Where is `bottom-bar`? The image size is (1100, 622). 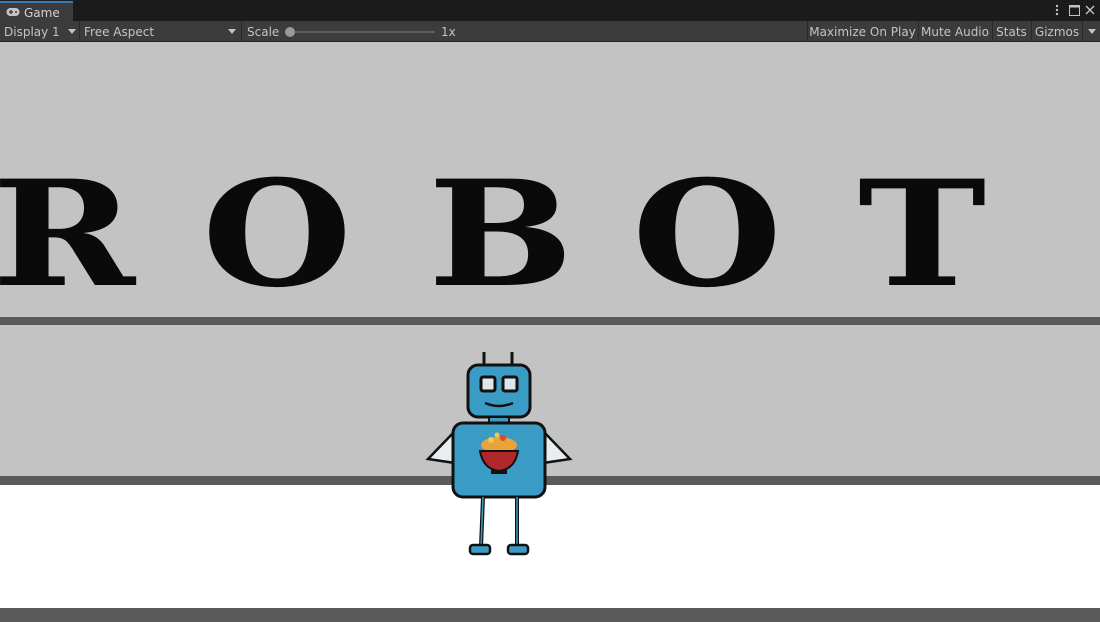 bottom-bar is located at coordinates (550, 615).